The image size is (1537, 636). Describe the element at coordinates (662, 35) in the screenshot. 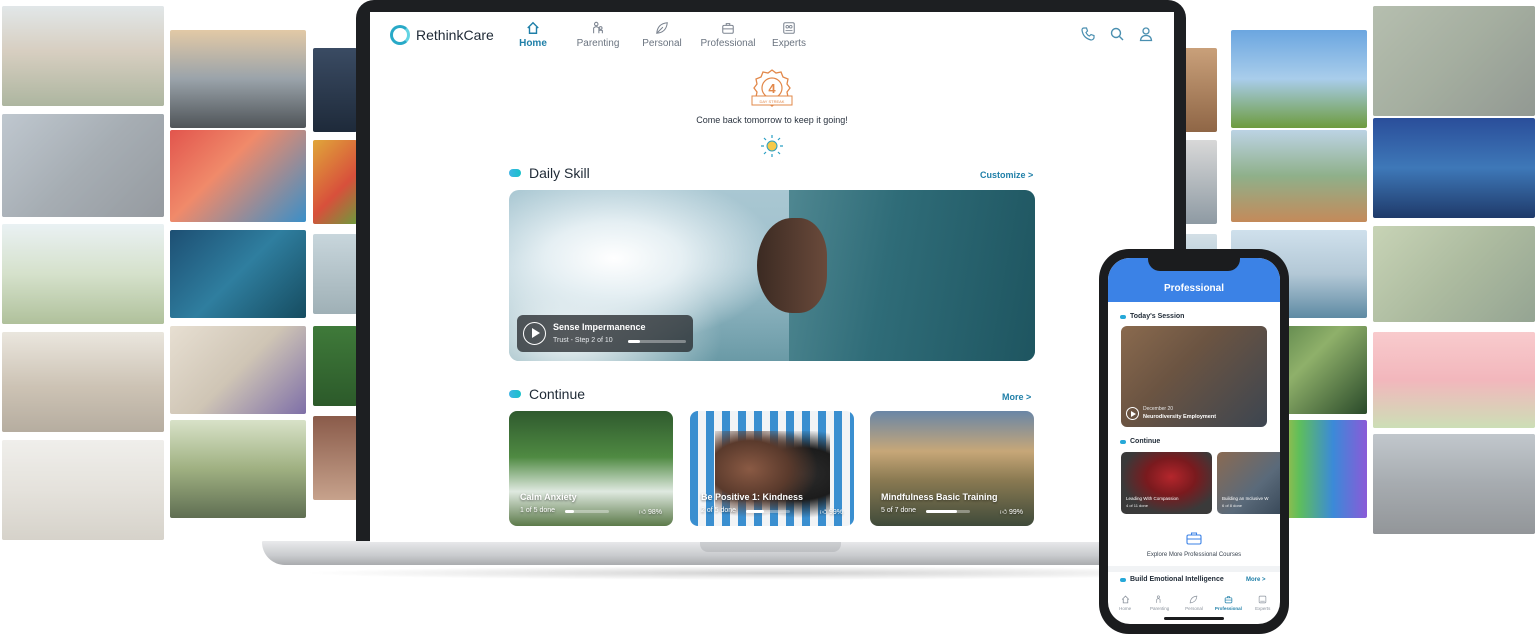

I see `nav-item-personal: Personal` at that location.